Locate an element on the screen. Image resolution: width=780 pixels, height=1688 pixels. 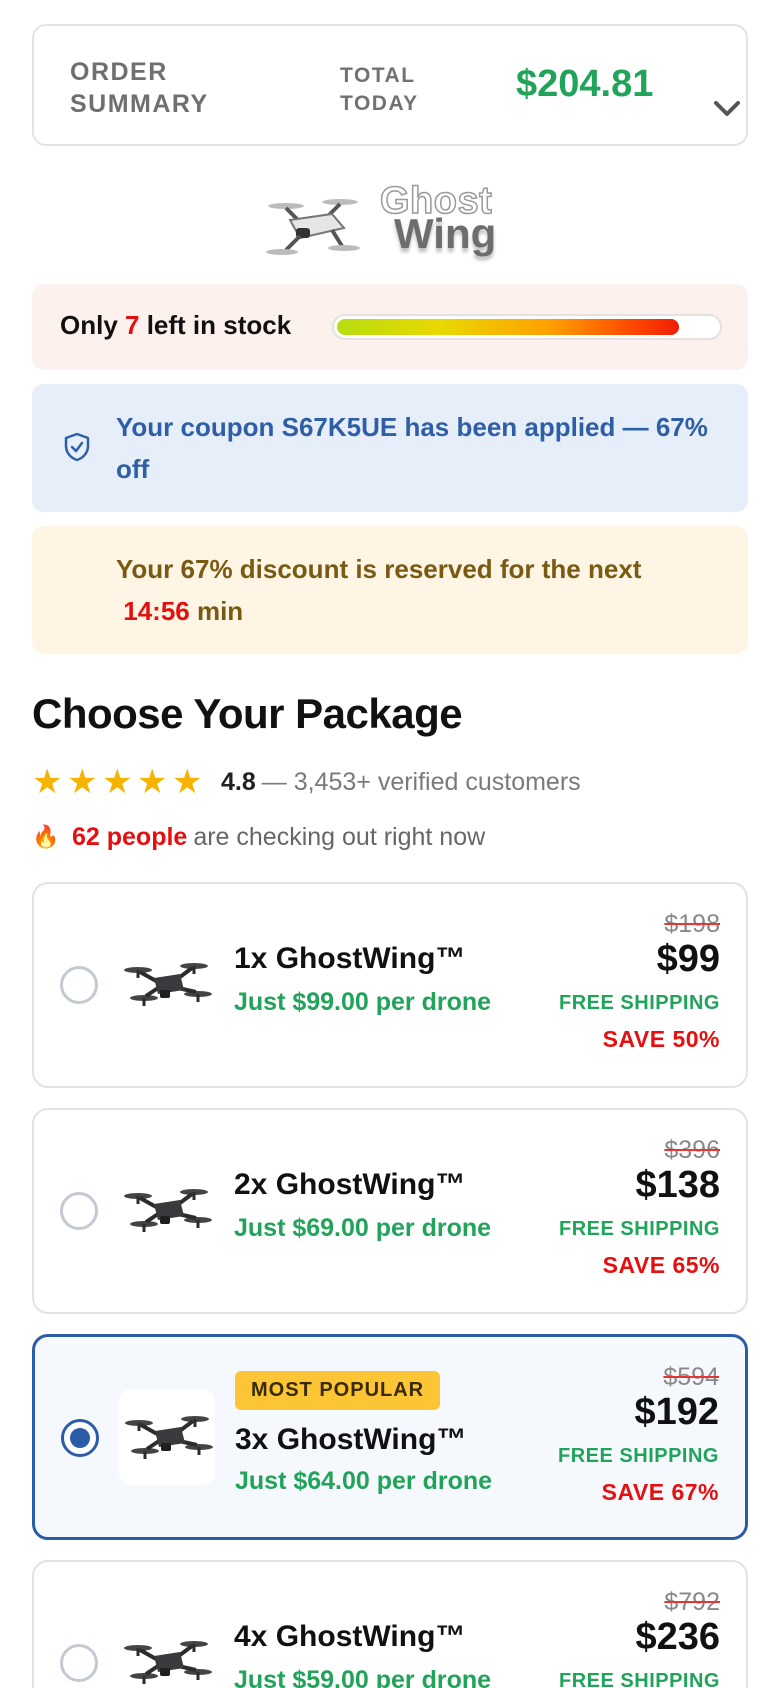
rating-score: 4.8 is located at coordinates (238, 781).